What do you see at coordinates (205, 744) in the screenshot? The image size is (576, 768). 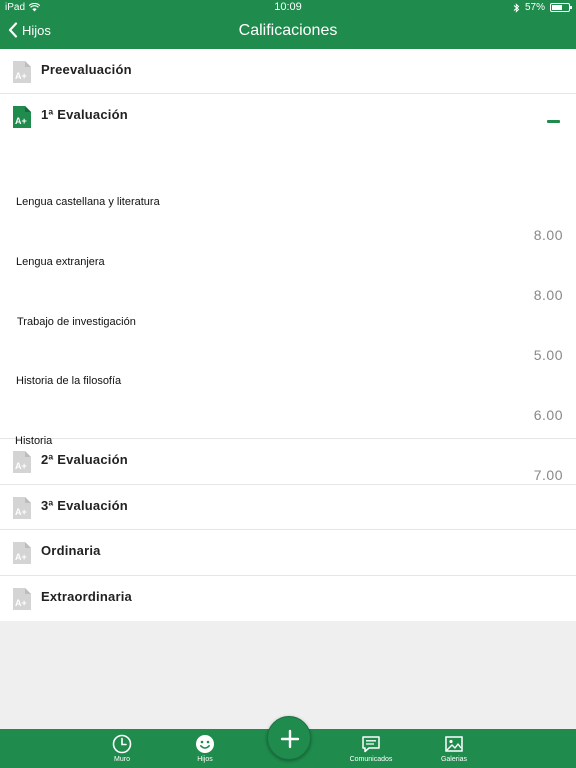 I see `smiley-icon` at bounding box center [205, 744].